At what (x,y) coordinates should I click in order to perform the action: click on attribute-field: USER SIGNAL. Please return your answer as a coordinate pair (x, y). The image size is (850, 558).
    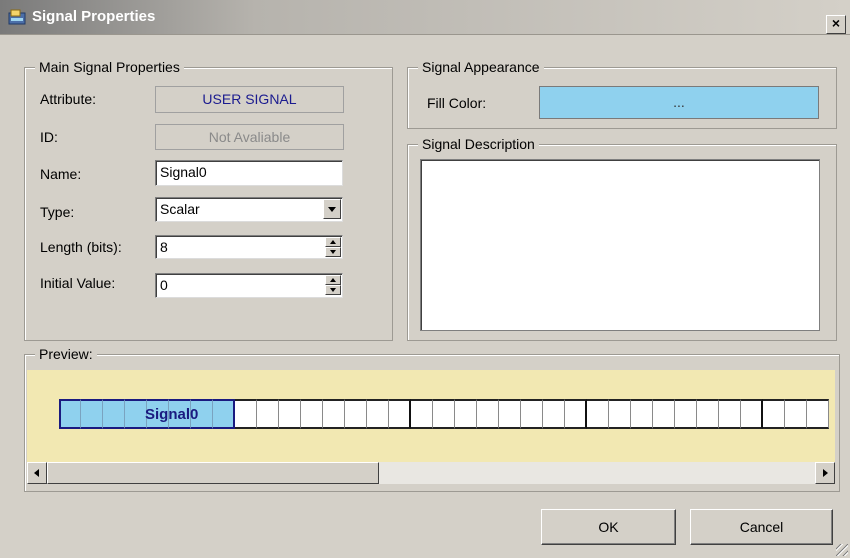
    Looking at the image, I should click on (249, 99).